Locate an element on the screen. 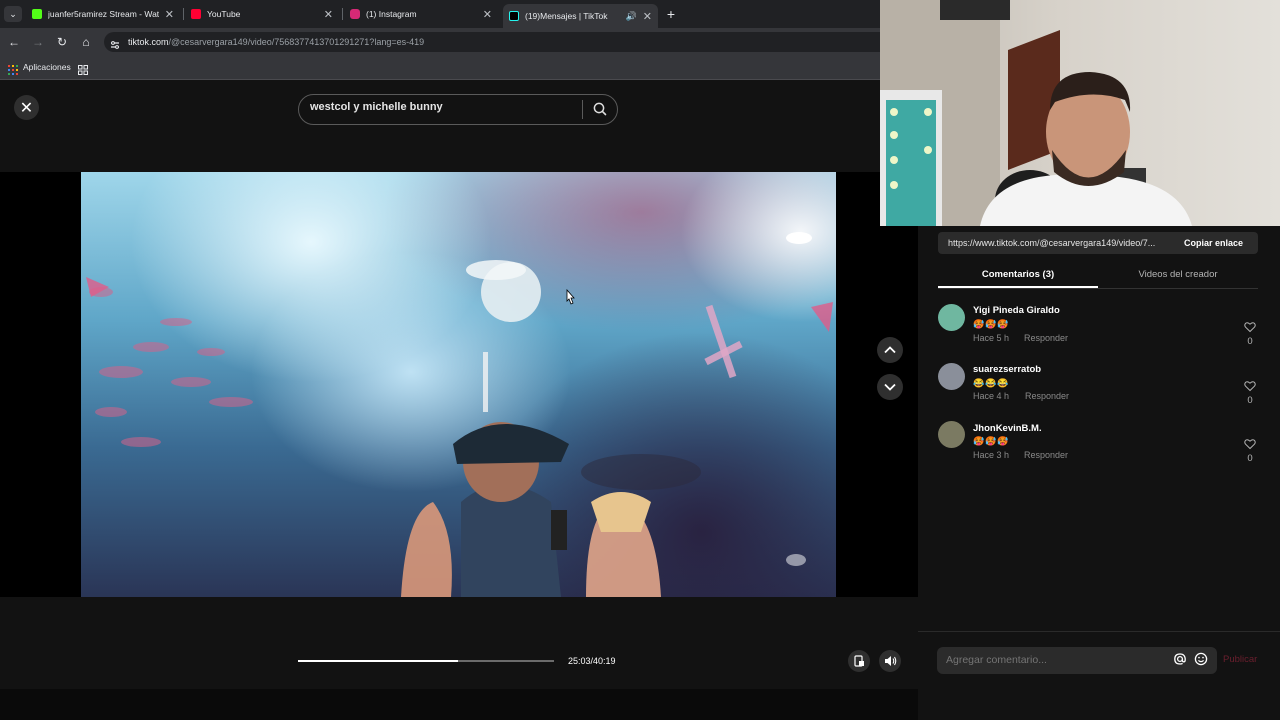 The width and height of the screenshot is (1280, 720). comment-divider is located at coordinates (1099, 631).